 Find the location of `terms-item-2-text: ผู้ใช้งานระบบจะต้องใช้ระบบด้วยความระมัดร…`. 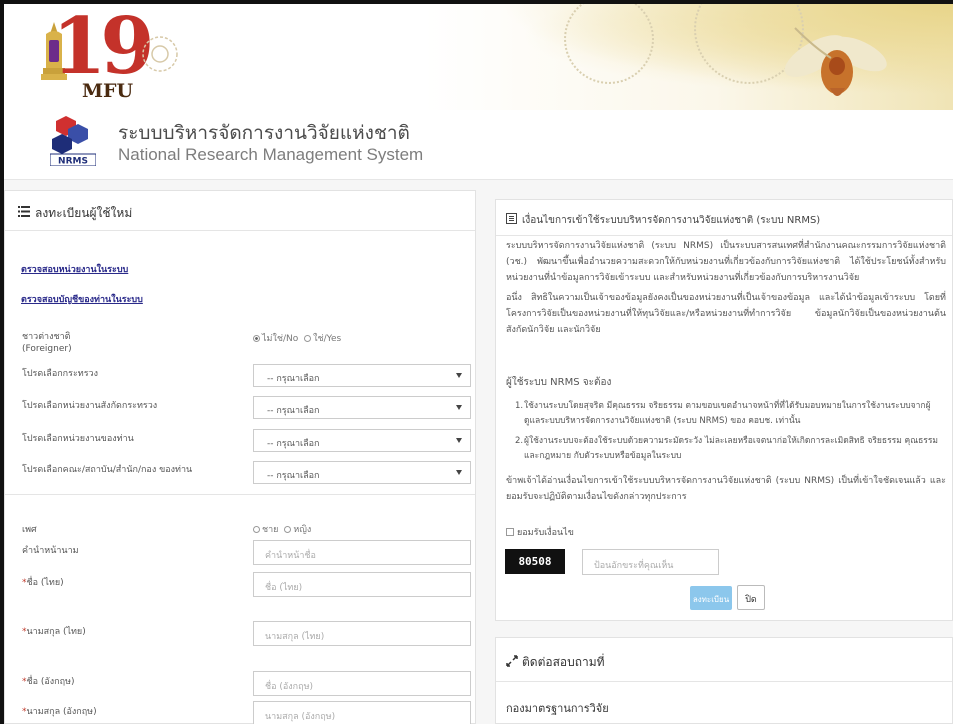

terms-item-2-text: ผู้ใช้งานระบบจะต้องใช้ระบบด้วยความระมัดร… is located at coordinates (731, 448).